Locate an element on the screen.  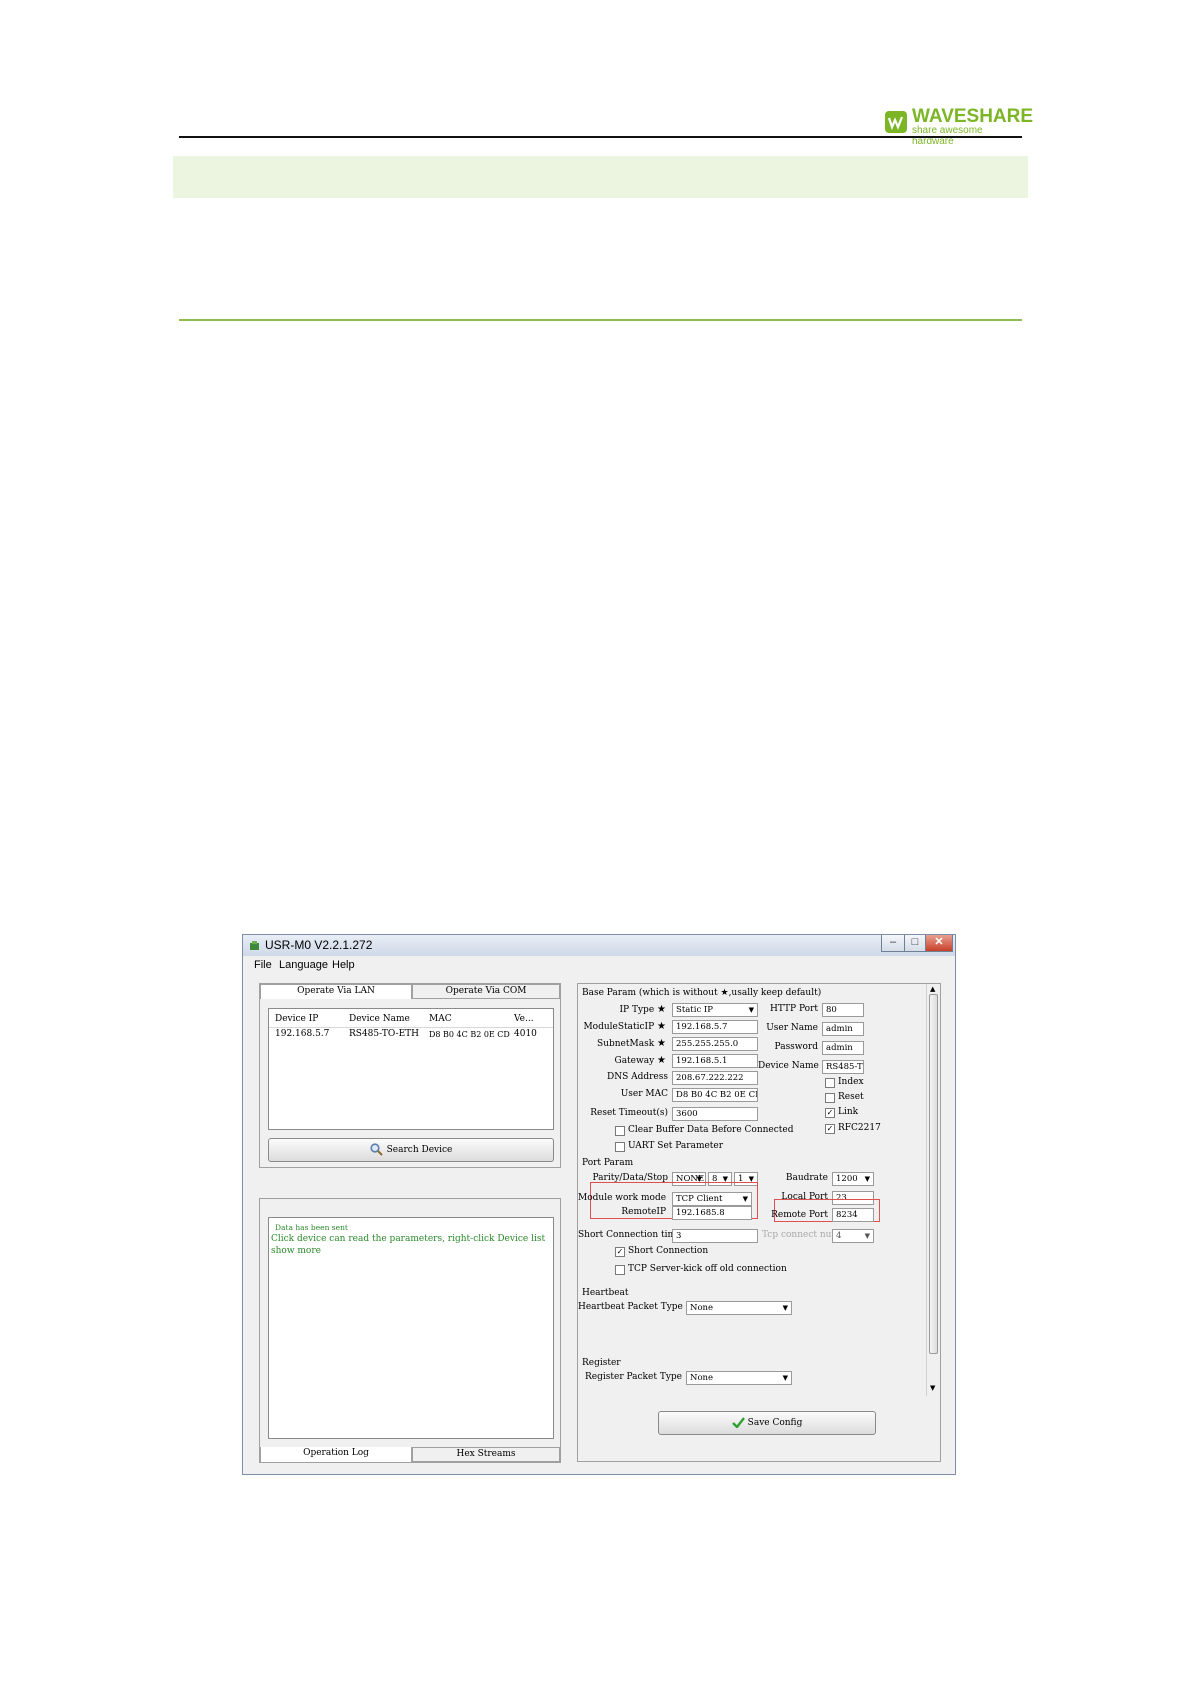
scroll-up-icon: ▲ is located at coordinates (932, 989).